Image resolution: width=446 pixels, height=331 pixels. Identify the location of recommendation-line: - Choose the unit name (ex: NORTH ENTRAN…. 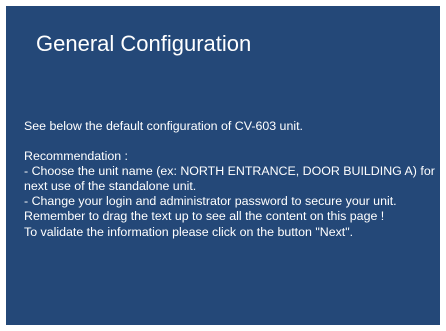
(229, 179).